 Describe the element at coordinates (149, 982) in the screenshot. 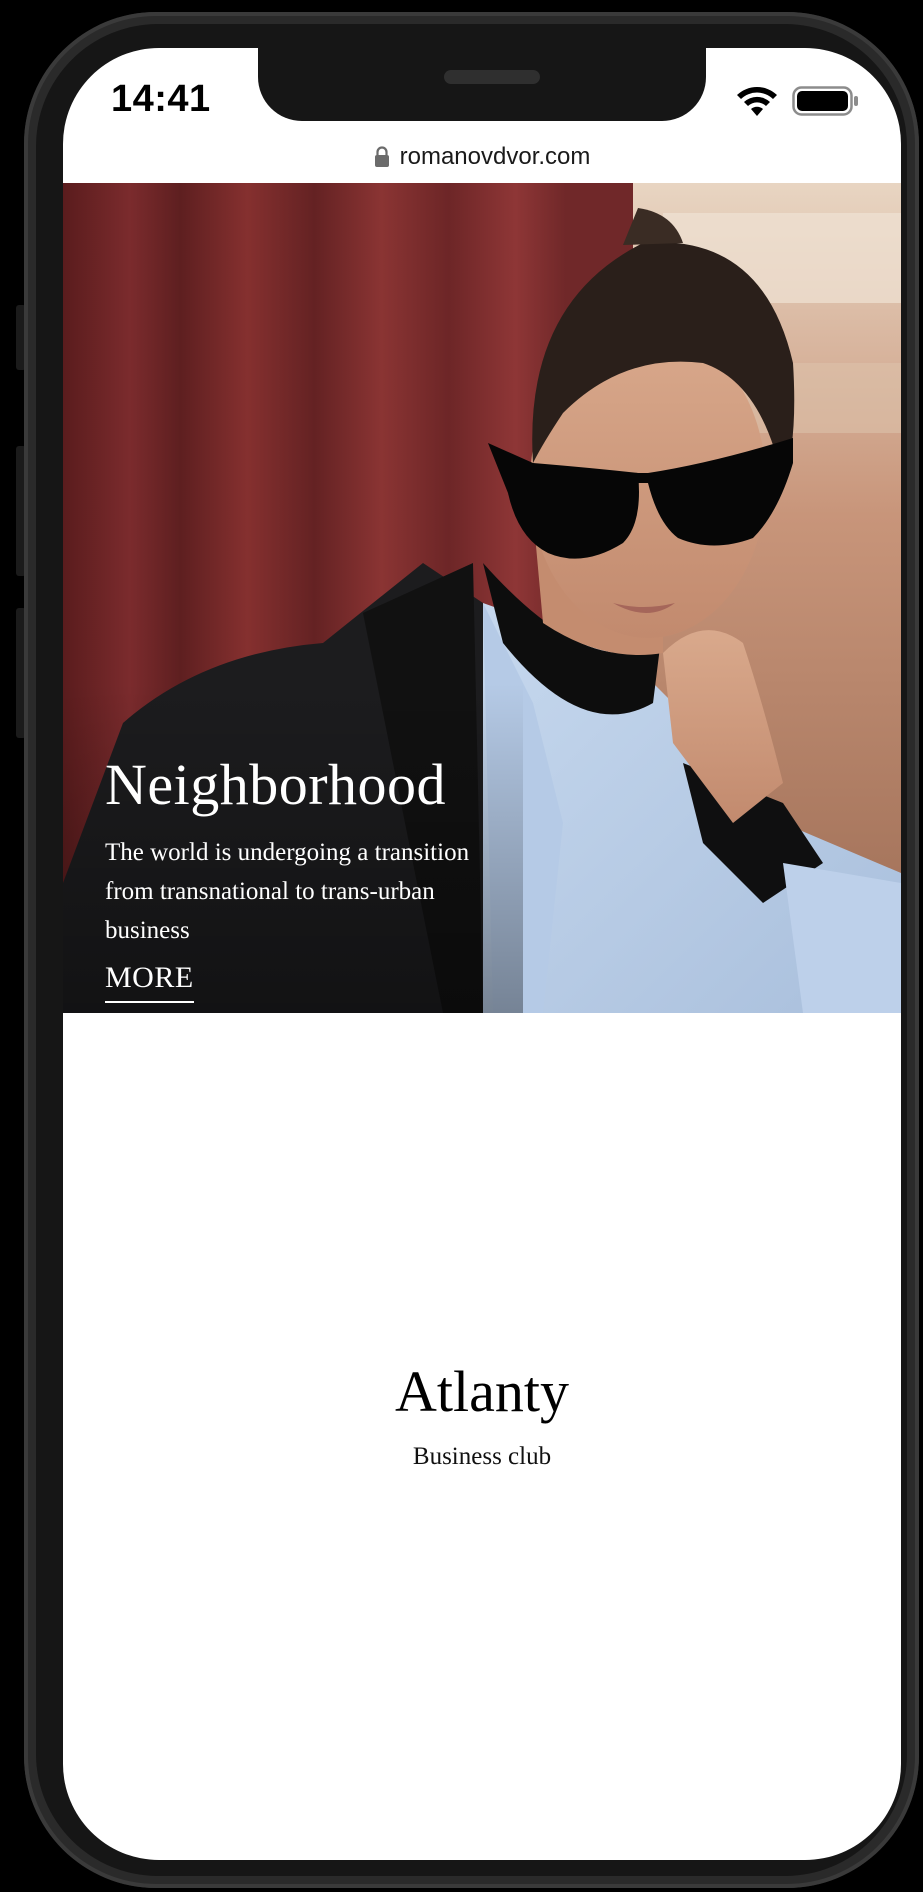

I see `more-link: MORE` at that location.